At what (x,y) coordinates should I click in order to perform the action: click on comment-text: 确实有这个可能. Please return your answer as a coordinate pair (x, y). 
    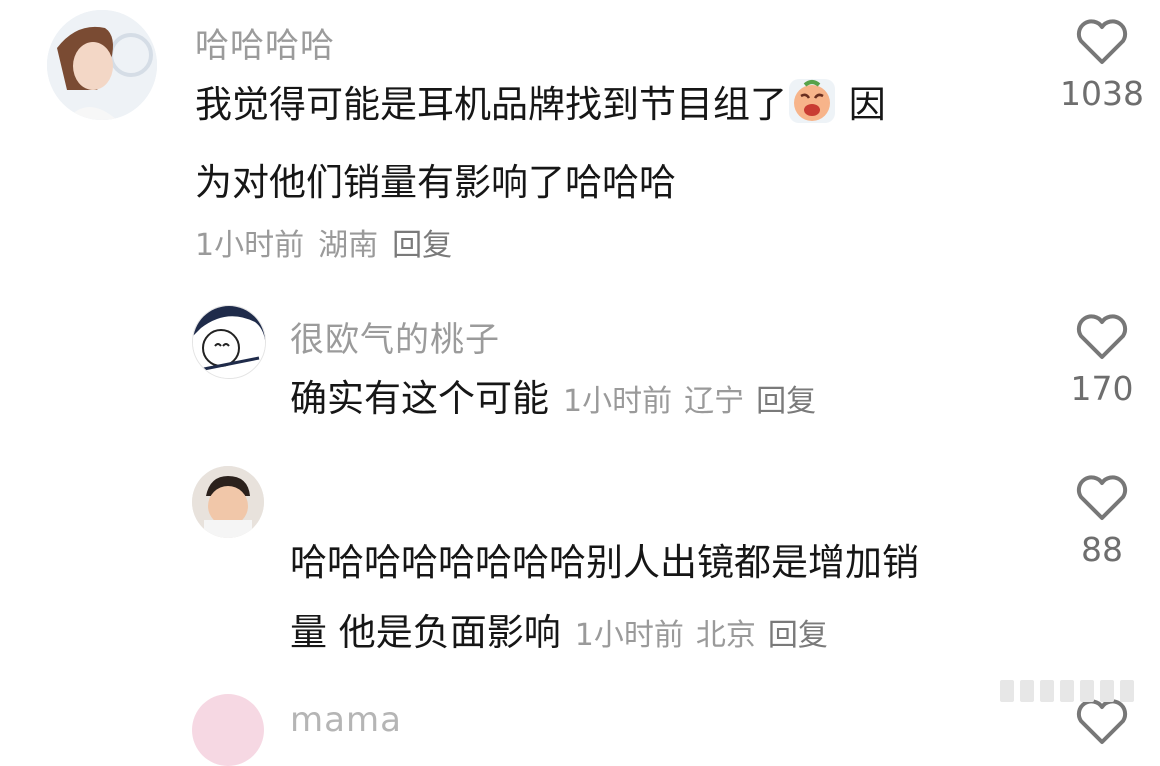
    Looking at the image, I should click on (419, 398).